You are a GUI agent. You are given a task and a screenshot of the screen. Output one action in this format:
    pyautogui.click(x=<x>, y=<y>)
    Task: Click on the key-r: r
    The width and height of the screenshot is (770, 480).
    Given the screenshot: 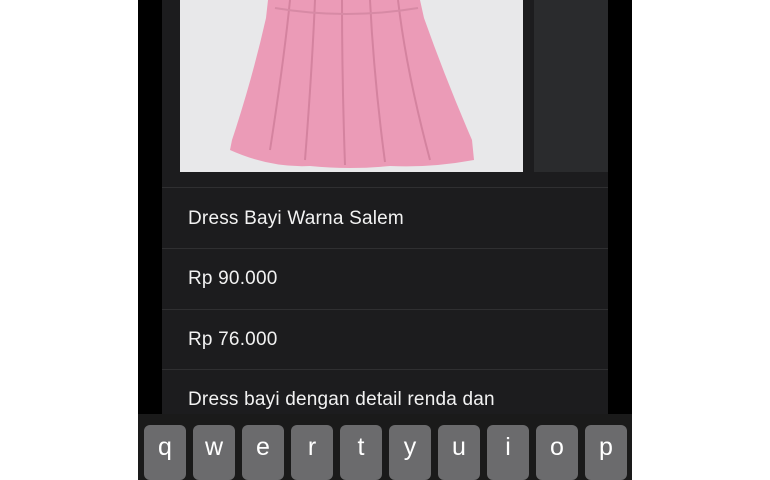 What is the action you would take?
    pyautogui.click(x=312, y=452)
    